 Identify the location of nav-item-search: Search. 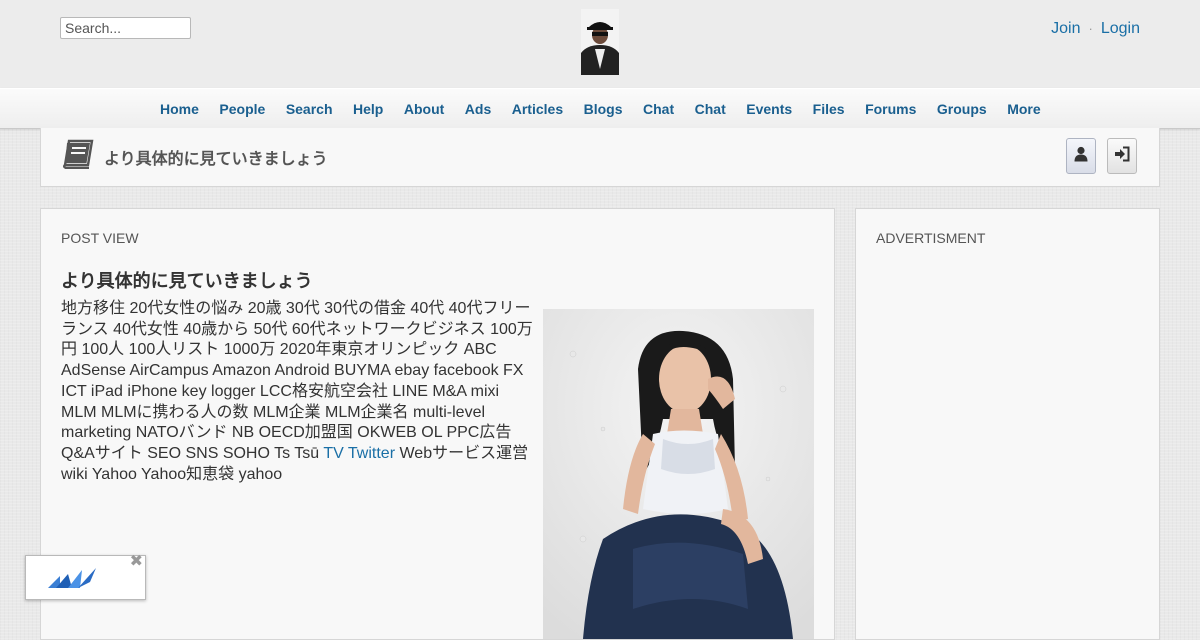
(309, 109).